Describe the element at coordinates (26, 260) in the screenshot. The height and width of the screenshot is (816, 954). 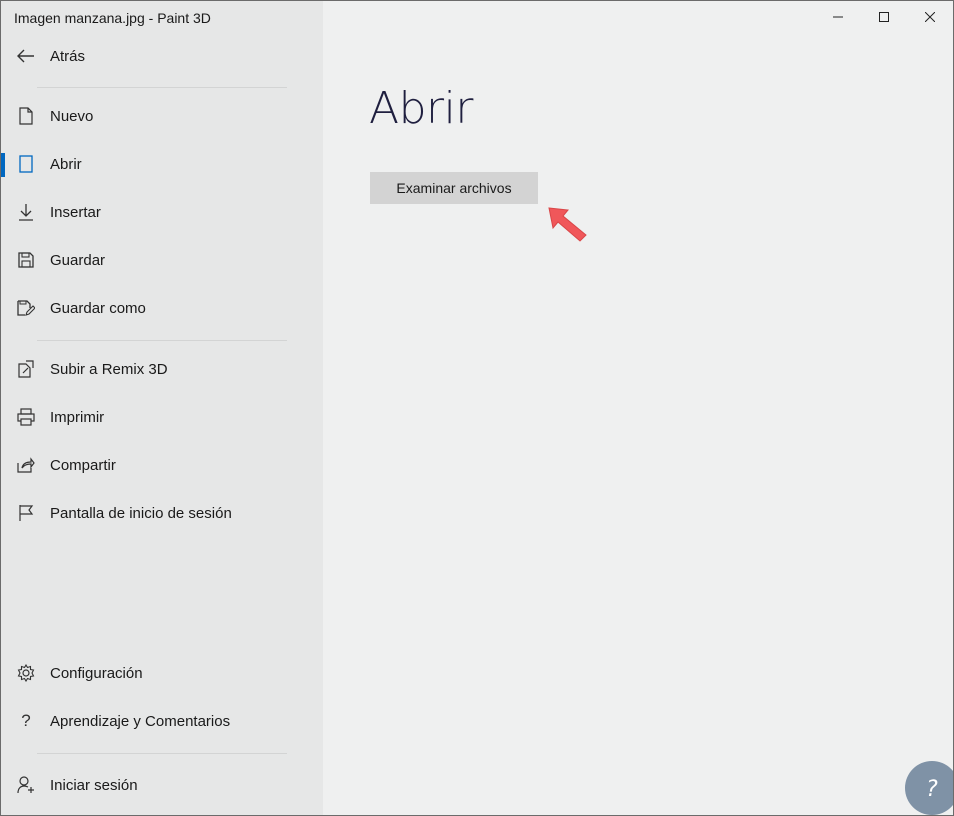
I see `save-icon` at that location.